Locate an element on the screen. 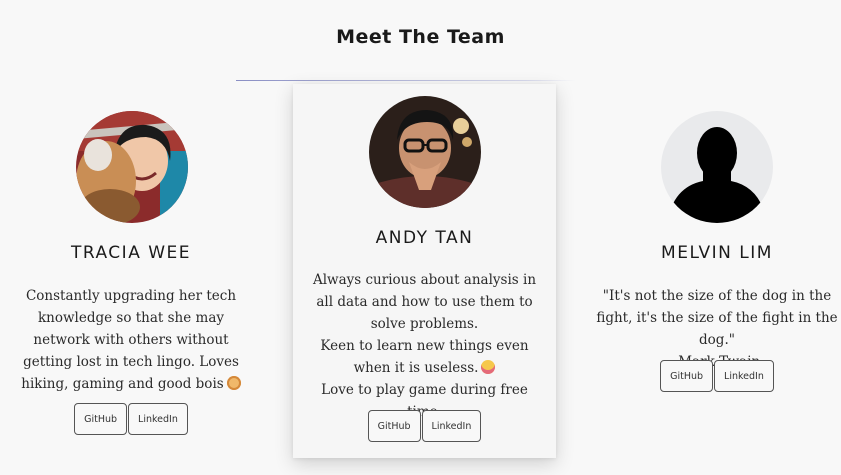  member-name: ANDY TAN is located at coordinates (424, 238).